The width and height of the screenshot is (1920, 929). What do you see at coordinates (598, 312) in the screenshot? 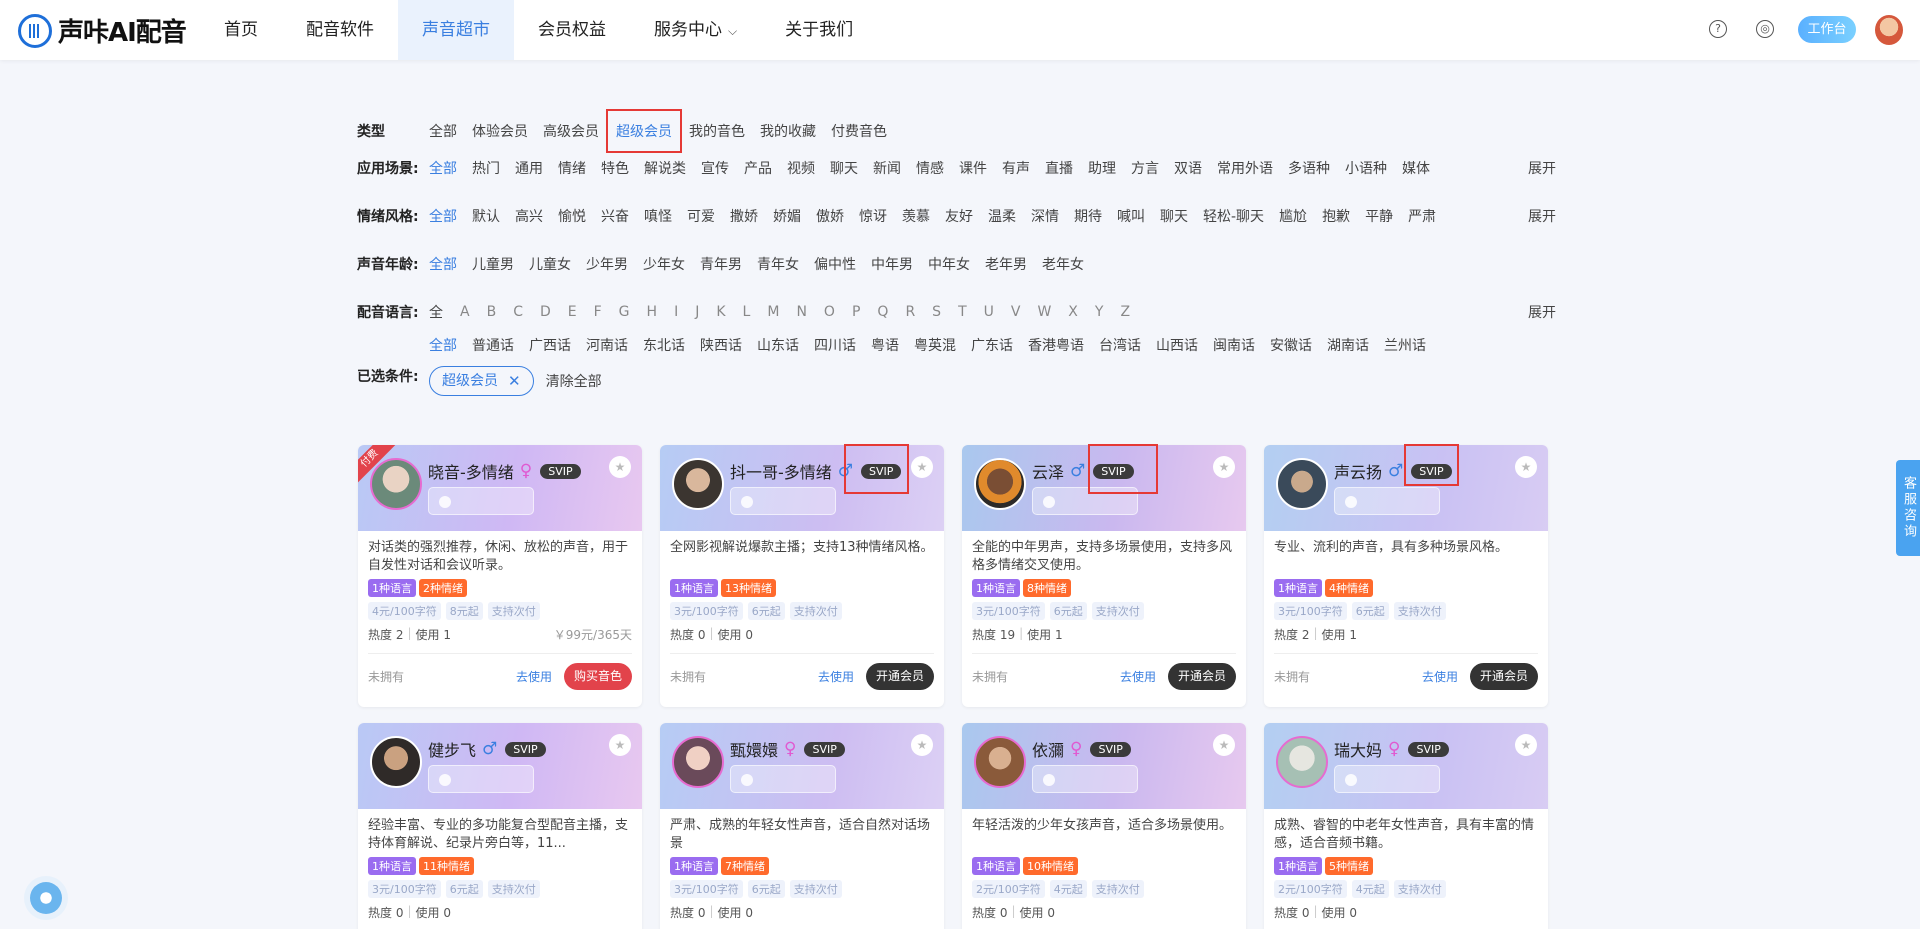
I see `language-letter-option: F` at bounding box center [598, 312].